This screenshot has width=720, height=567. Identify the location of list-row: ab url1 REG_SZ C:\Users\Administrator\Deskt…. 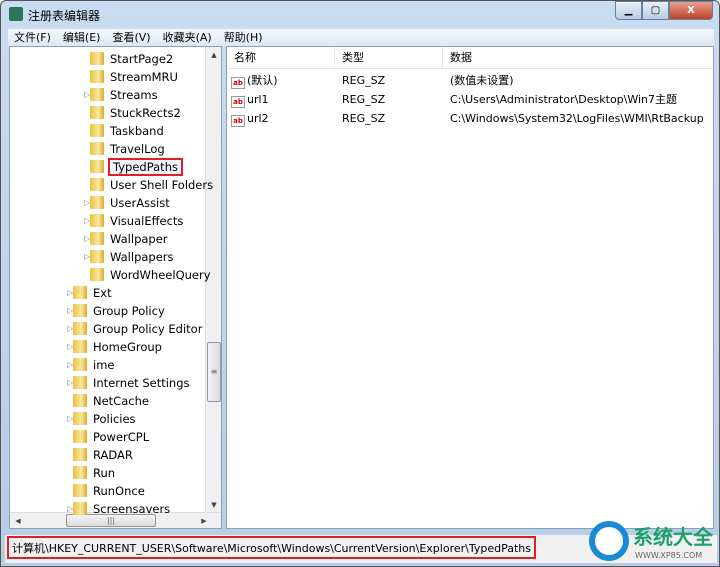
(452, 99).